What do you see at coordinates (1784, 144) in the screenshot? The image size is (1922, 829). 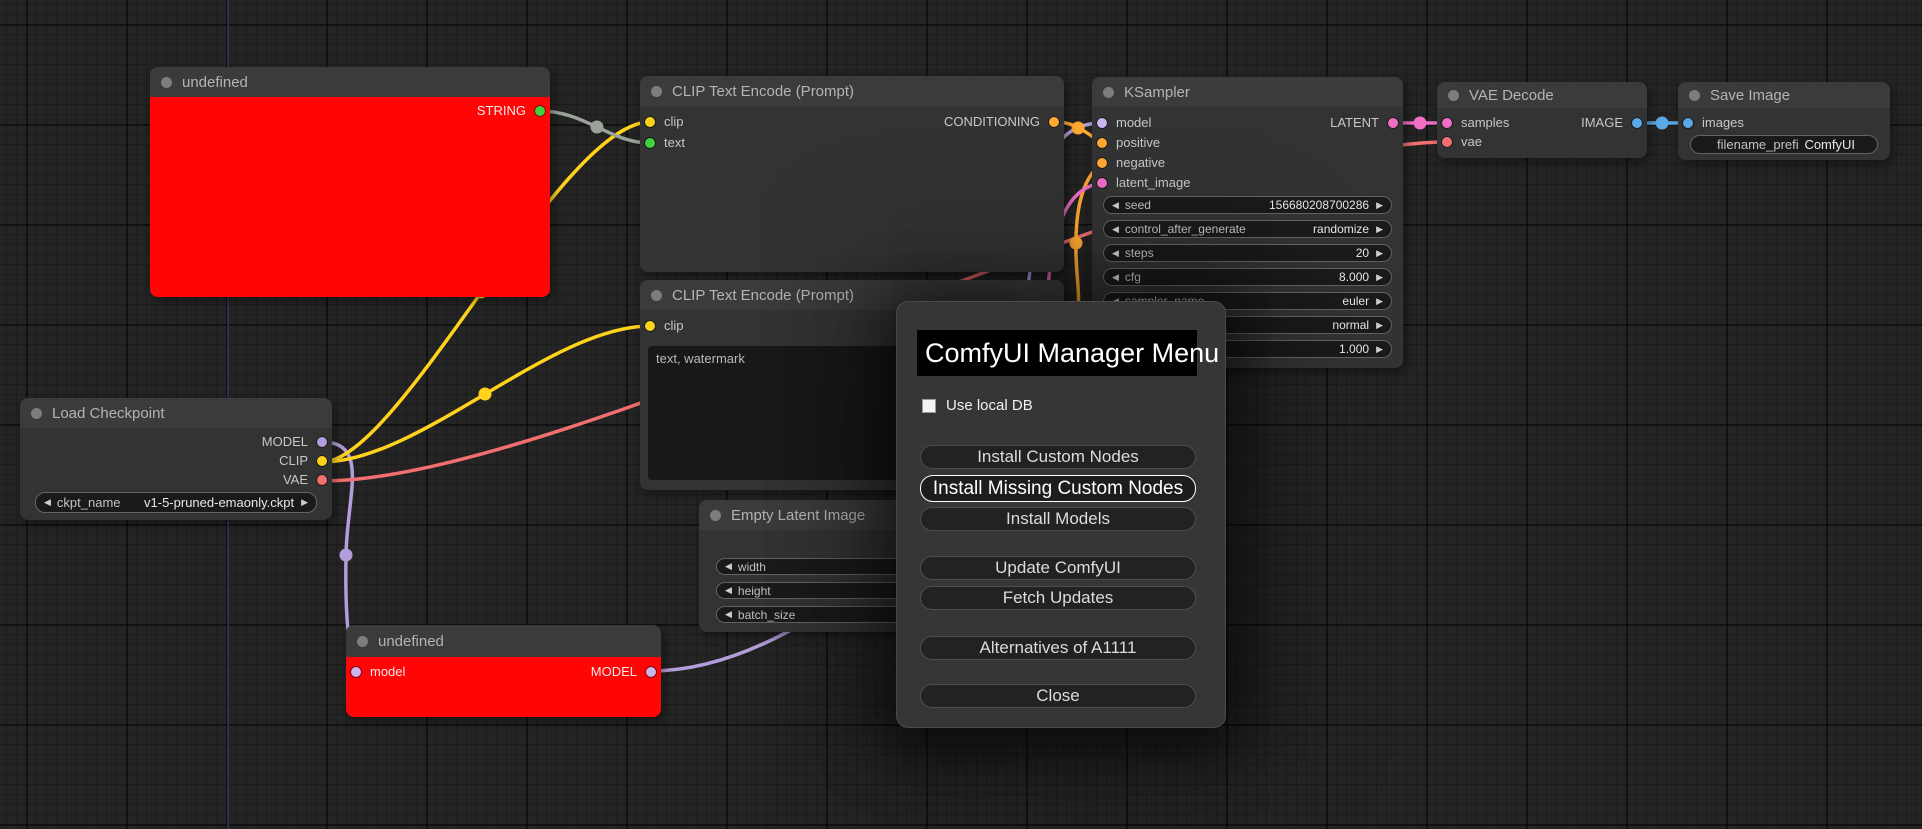 I see `filename-prefix-widget: filename_prefix ComfyUI` at bounding box center [1784, 144].